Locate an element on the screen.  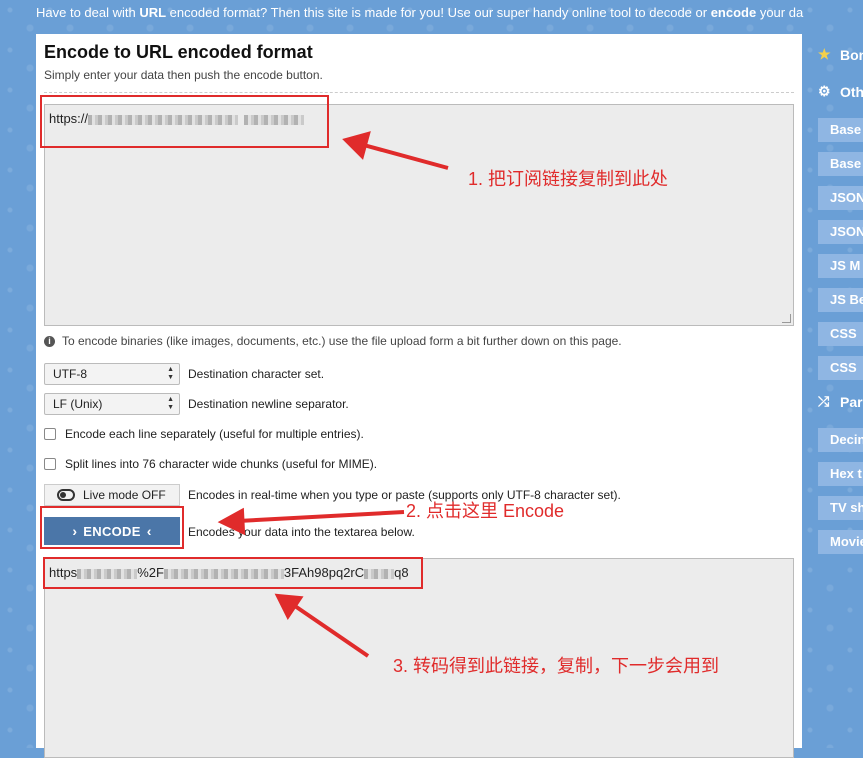
annotation-box-output is located at coordinates (233, 573).